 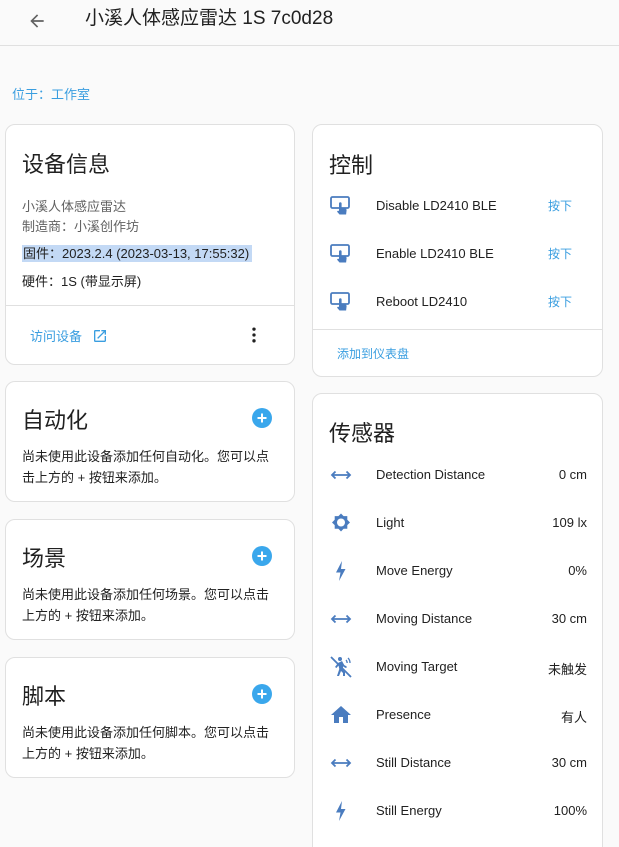 I want to click on motion-sensor-off-icon, so click(x=341, y=667).